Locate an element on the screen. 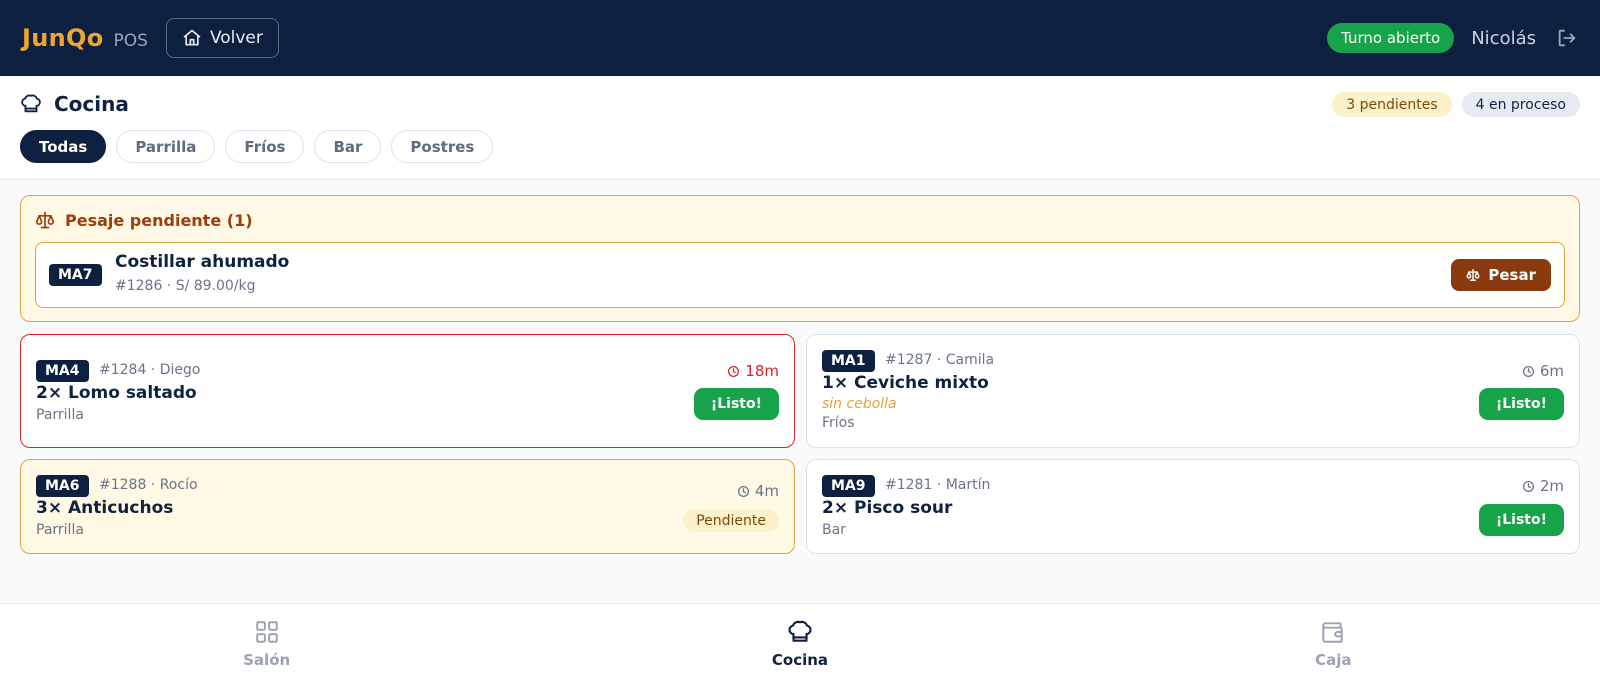 The height and width of the screenshot is (683, 1600). elapsed-time: 4m is located at coordinates (758, 491).